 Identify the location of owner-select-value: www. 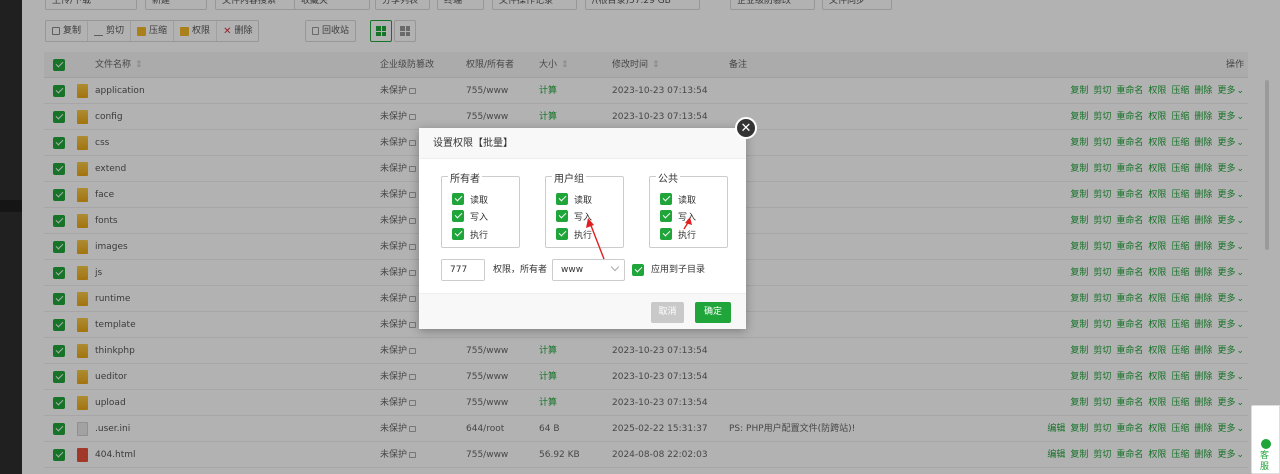
(572, 270).